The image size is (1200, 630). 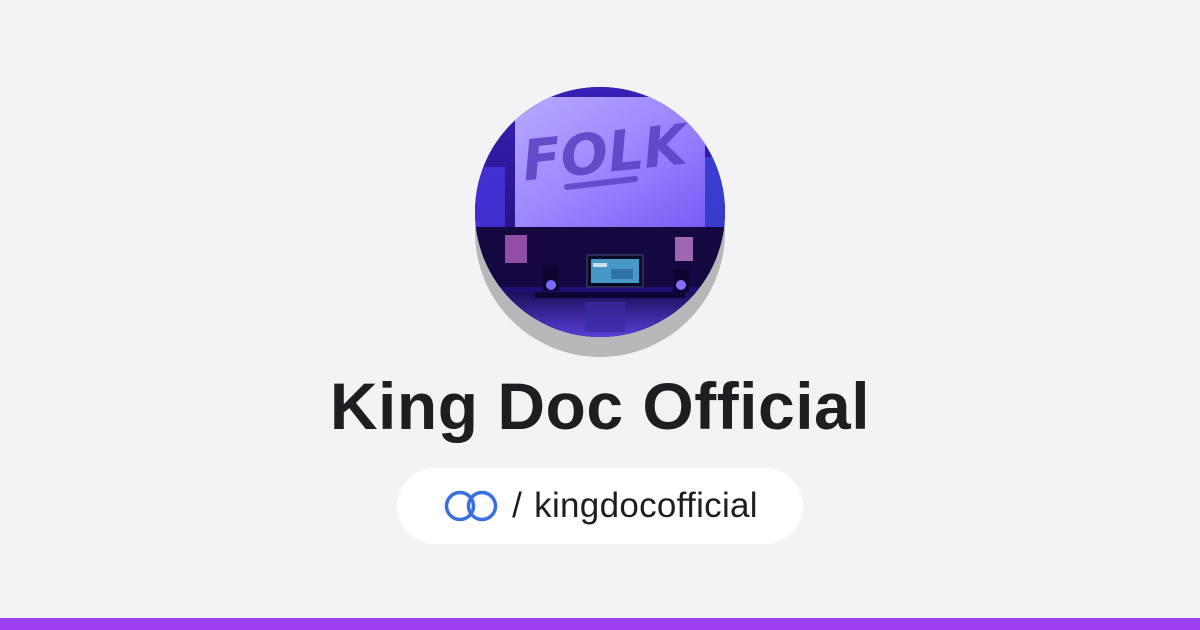 I want to click on avatar: FOLK, so click(x=600, y=212).